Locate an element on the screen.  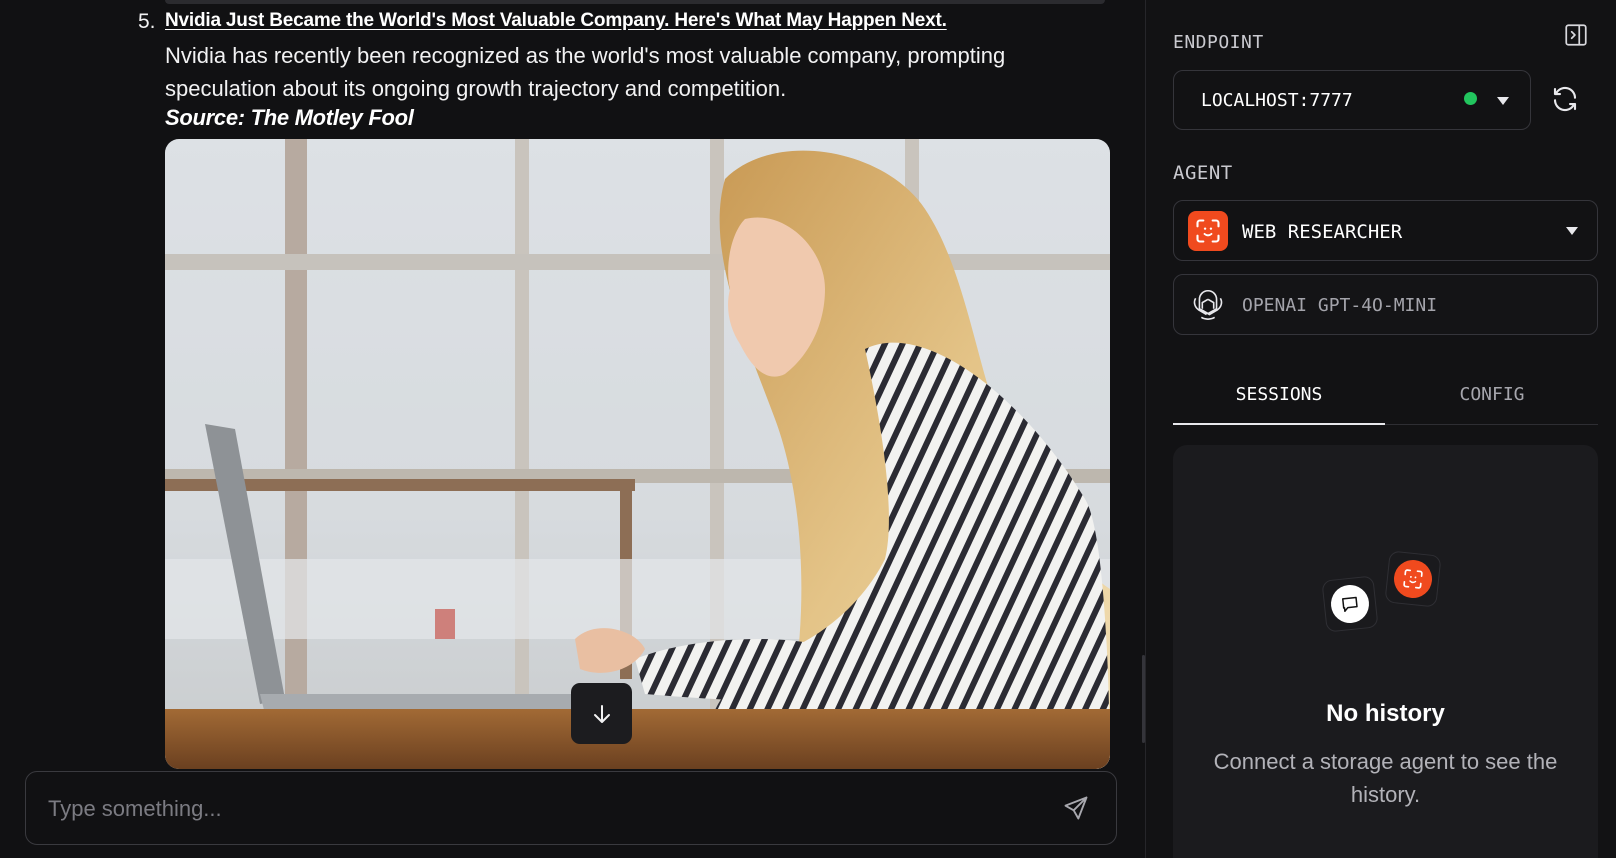
collapse-panel-button is located at coordinates (1576, 35).